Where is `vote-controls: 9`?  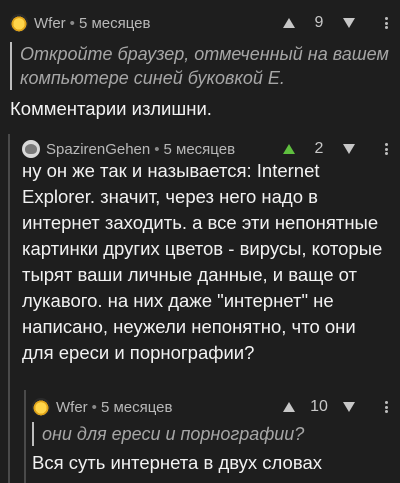
vote-controls: 9 is located at coordinates (335, 23).